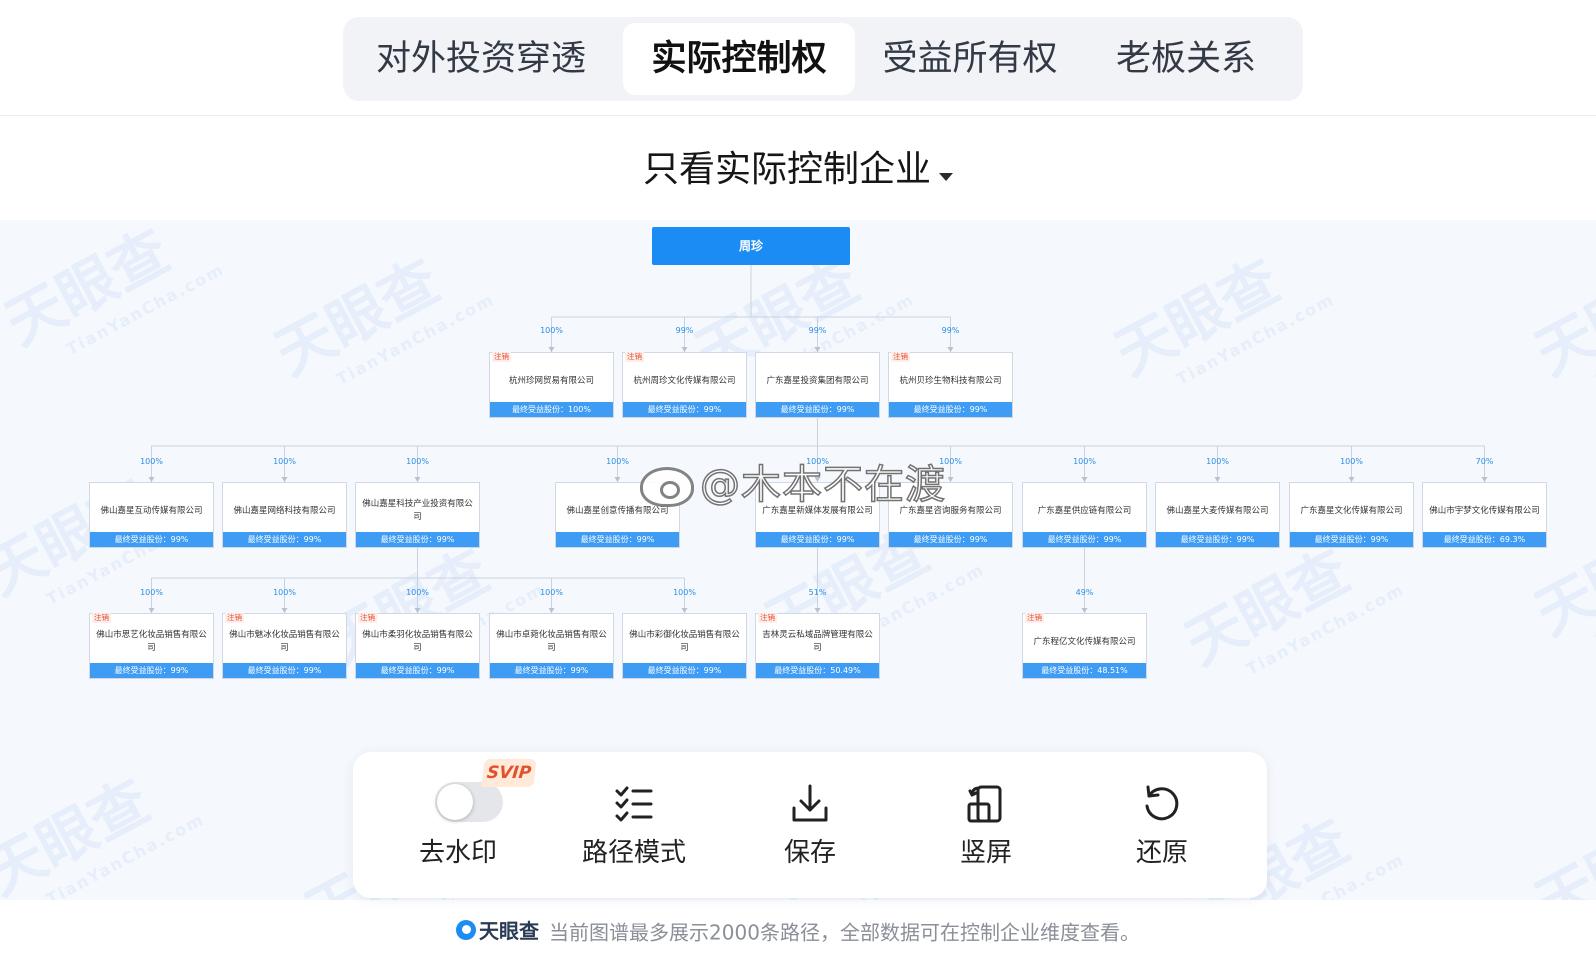 The image size is (1596, 960). I want to click on edge-percentage: 70%, so click(1484, 461).